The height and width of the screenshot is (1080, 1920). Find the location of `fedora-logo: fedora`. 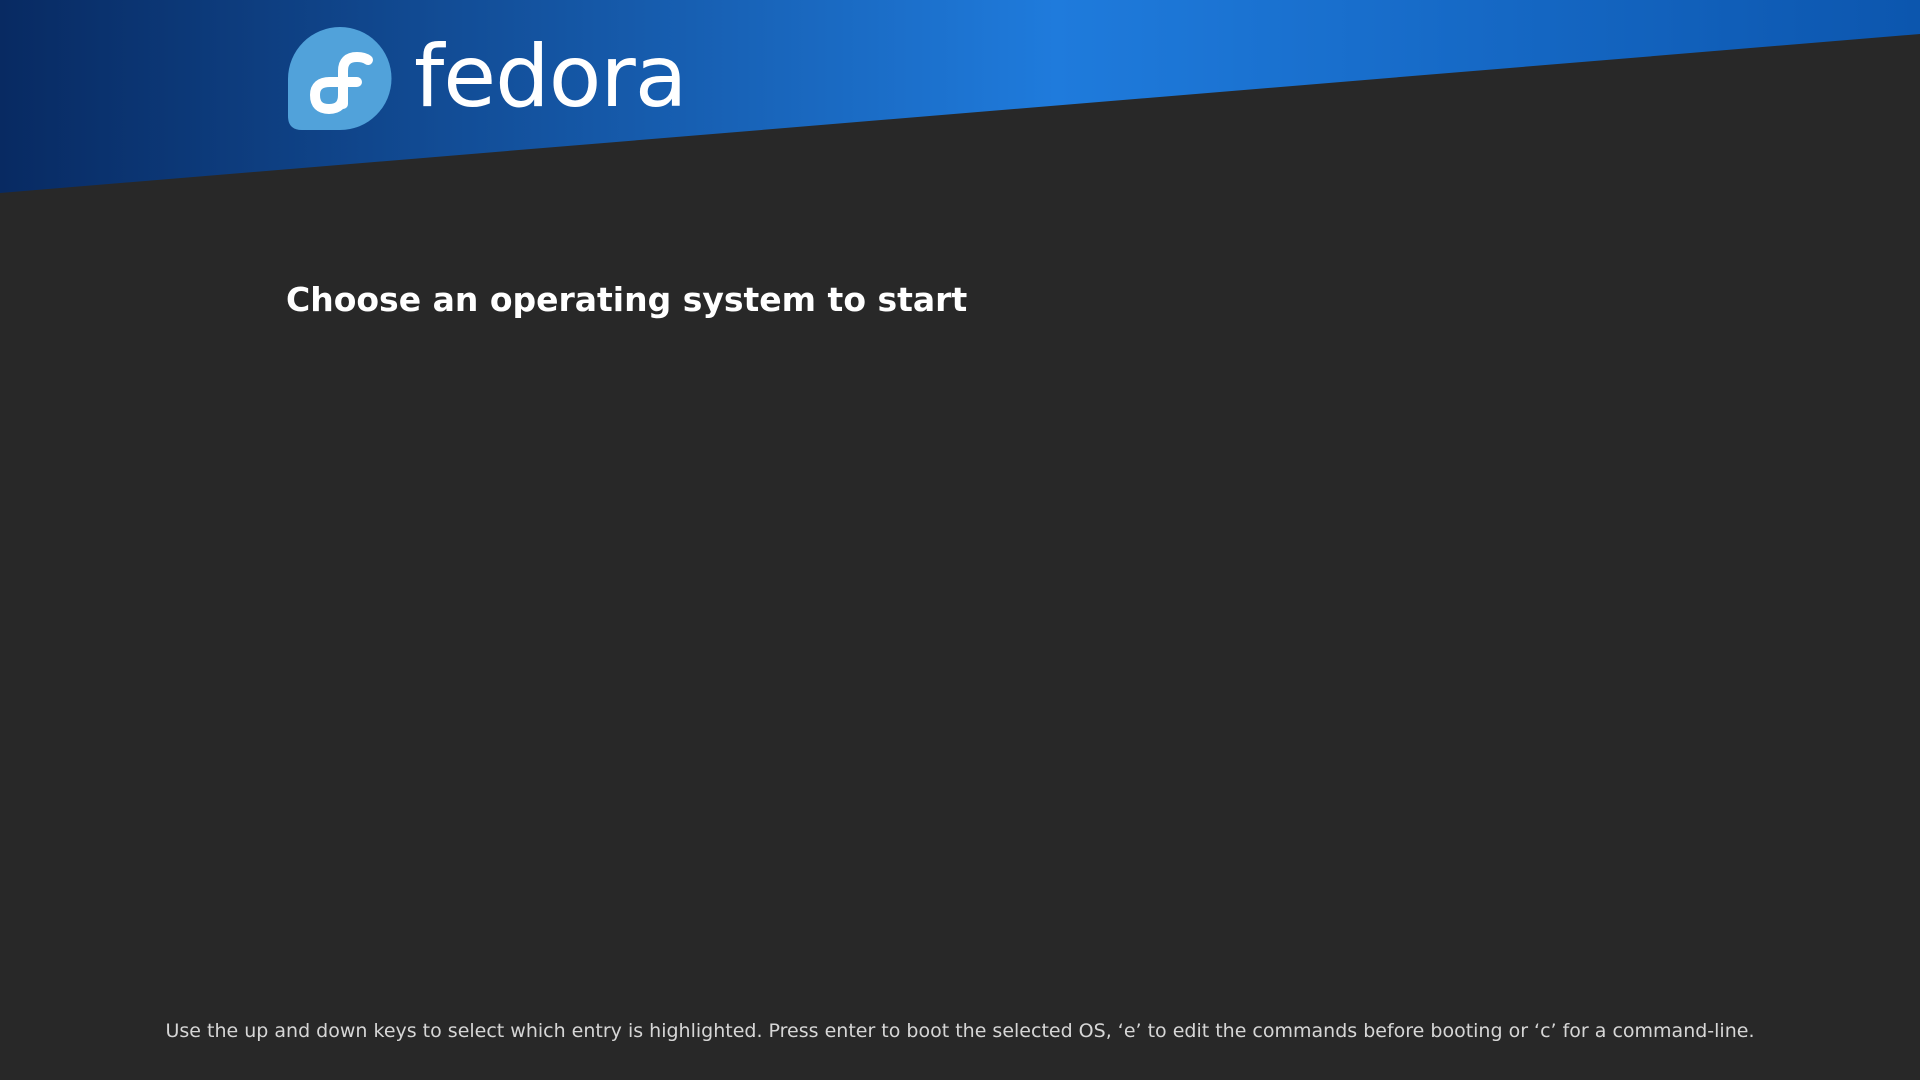

fedora-logo: fedora is located at coordinates (487, 78).